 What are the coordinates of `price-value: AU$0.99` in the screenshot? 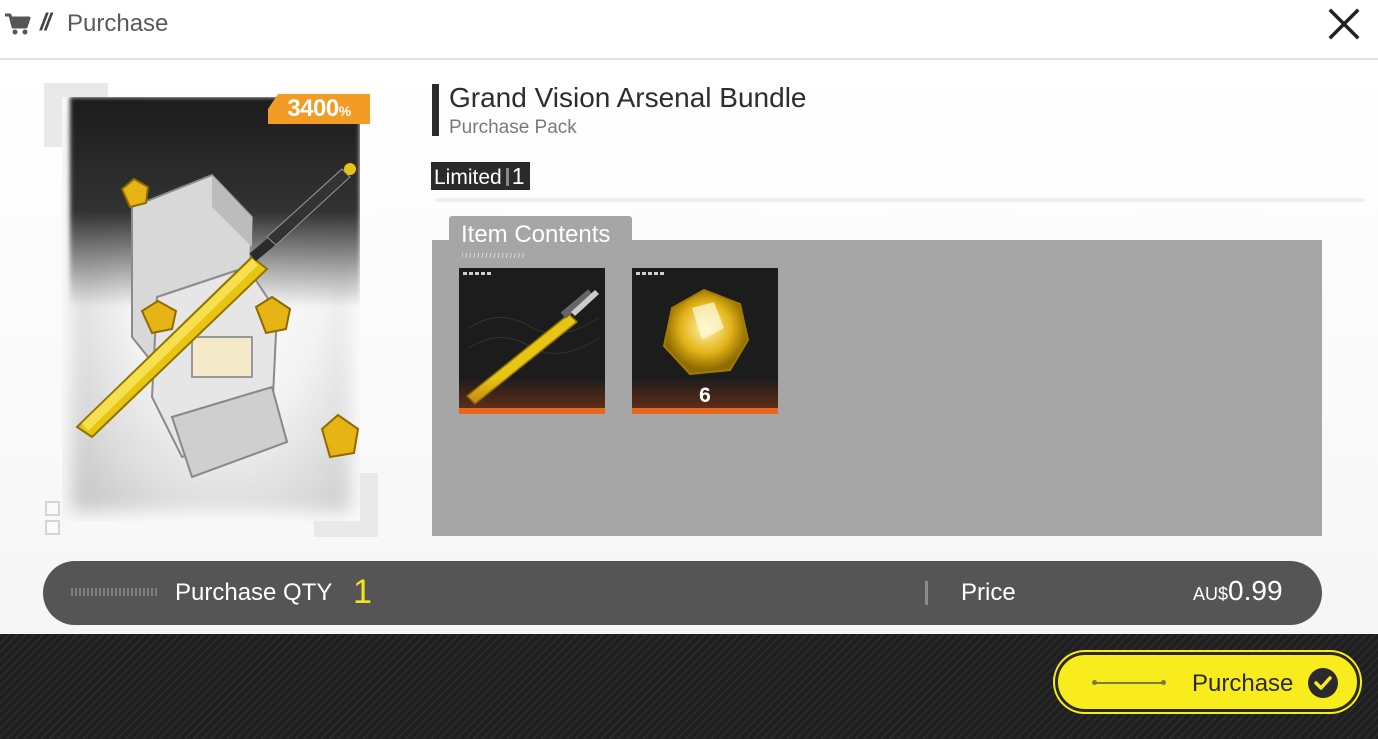 It's located at (1238, 591).